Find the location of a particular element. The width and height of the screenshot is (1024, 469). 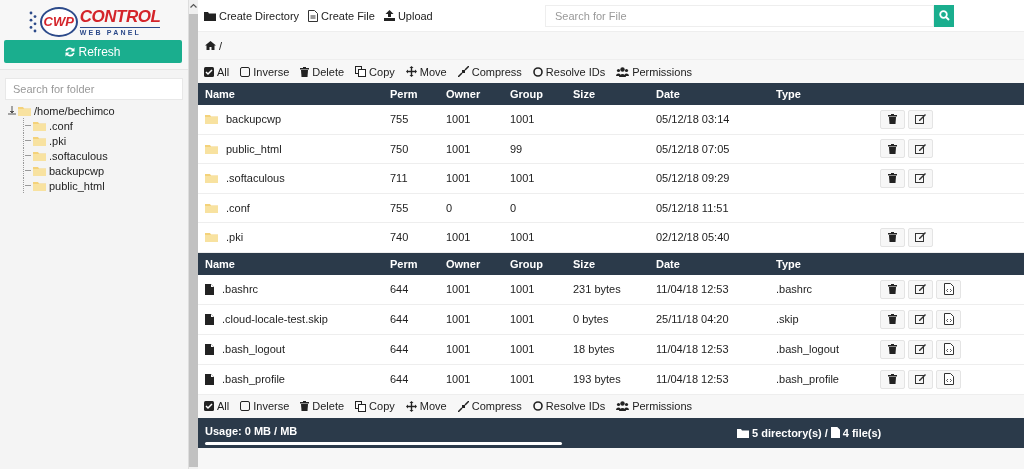

move-icon is located at coordinates (411, 71).